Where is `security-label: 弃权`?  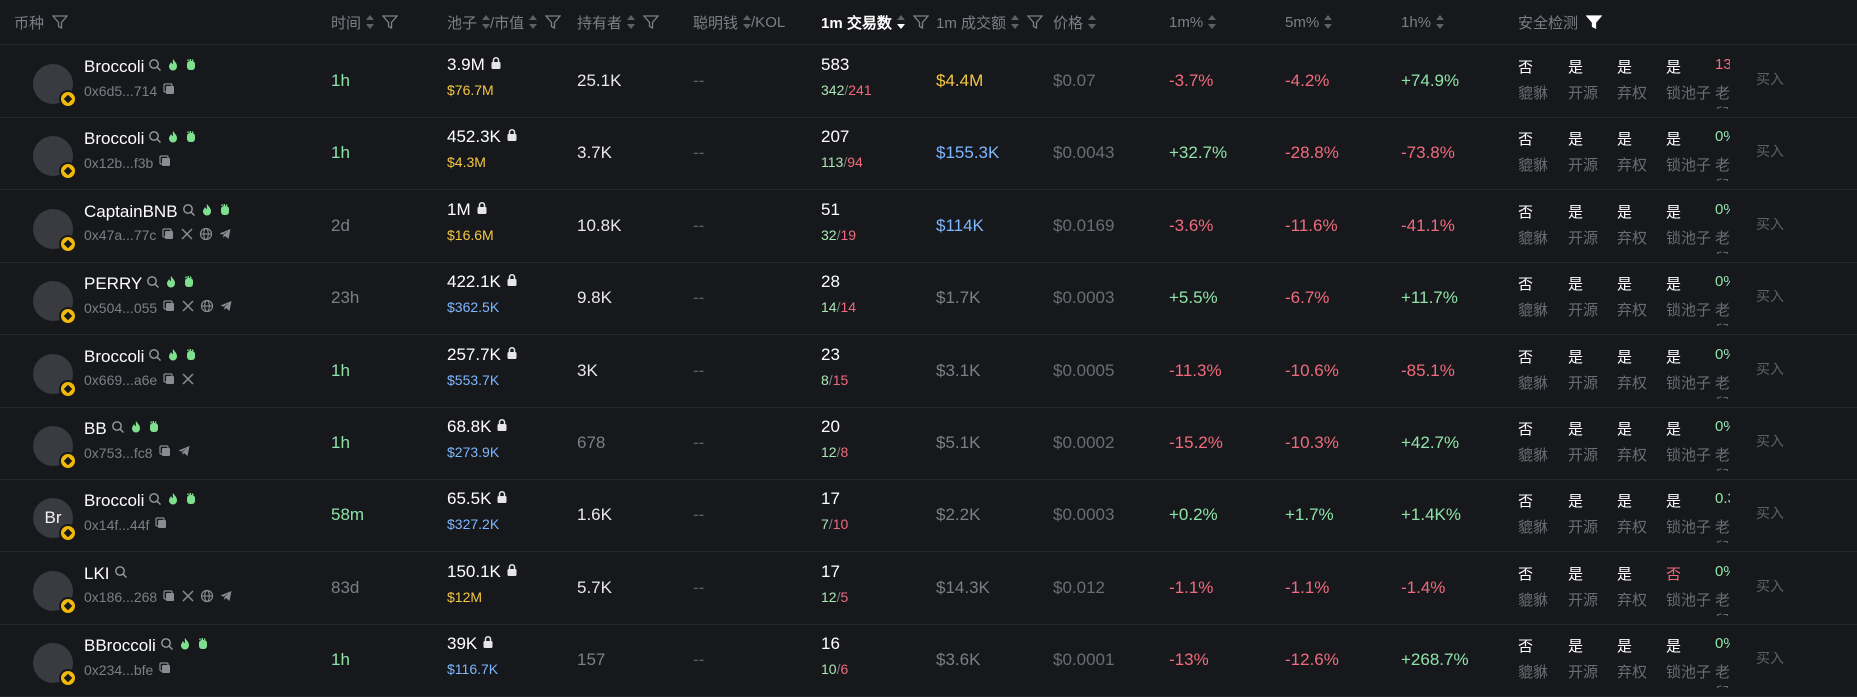 security-label: 弃权 is located at coordinates (1632, 166).